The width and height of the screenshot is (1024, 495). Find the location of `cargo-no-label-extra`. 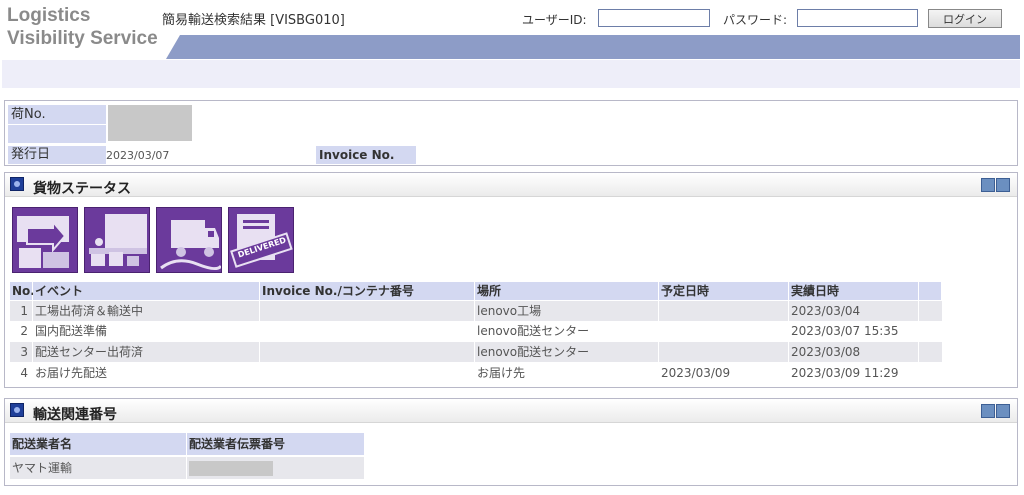

cargo-no-label-extra is located at coordinates (57, 134).